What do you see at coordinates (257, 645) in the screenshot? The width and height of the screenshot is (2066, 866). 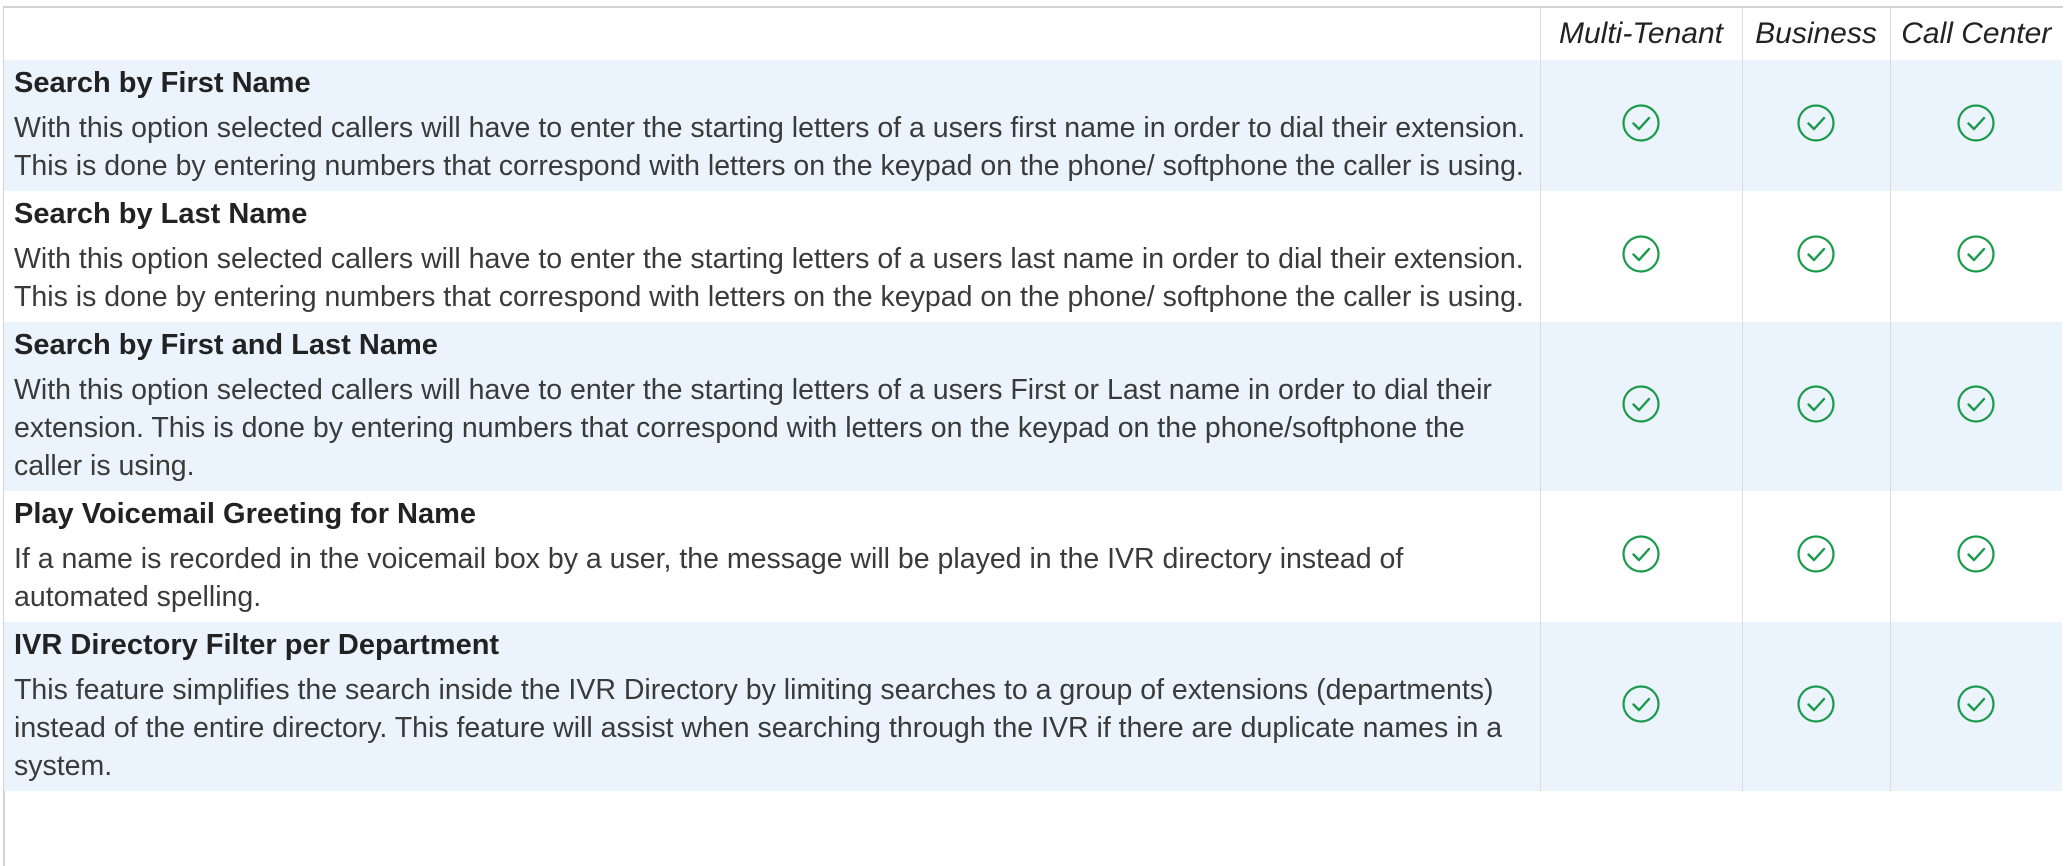 I see `feature-title: IVR Directory Filter per Department` at bounding box center [257, 645].